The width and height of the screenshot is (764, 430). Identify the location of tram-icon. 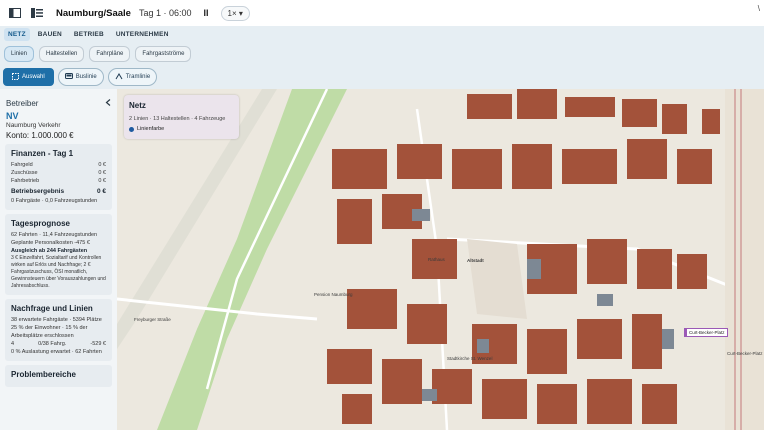
(119, 77).